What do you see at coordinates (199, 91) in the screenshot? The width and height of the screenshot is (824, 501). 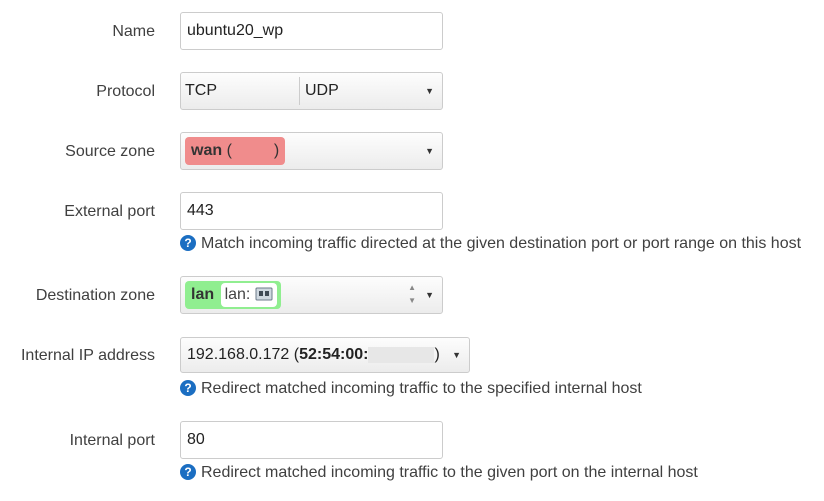 I see `protocol-option-tcp: TCP` at bounding box center [199, 91].